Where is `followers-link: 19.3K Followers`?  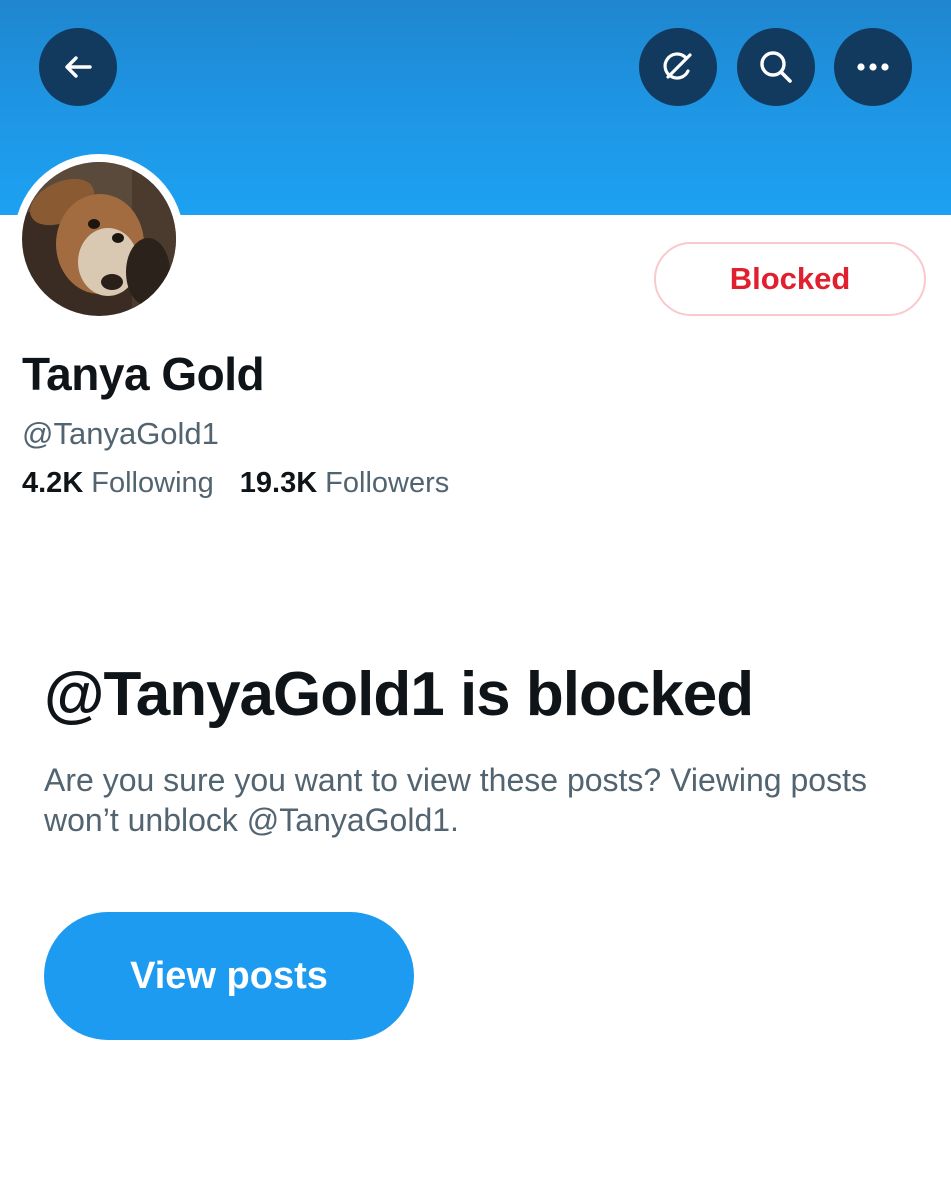
followers-link: 19.3K Followers is located at coordinates (344, 483).